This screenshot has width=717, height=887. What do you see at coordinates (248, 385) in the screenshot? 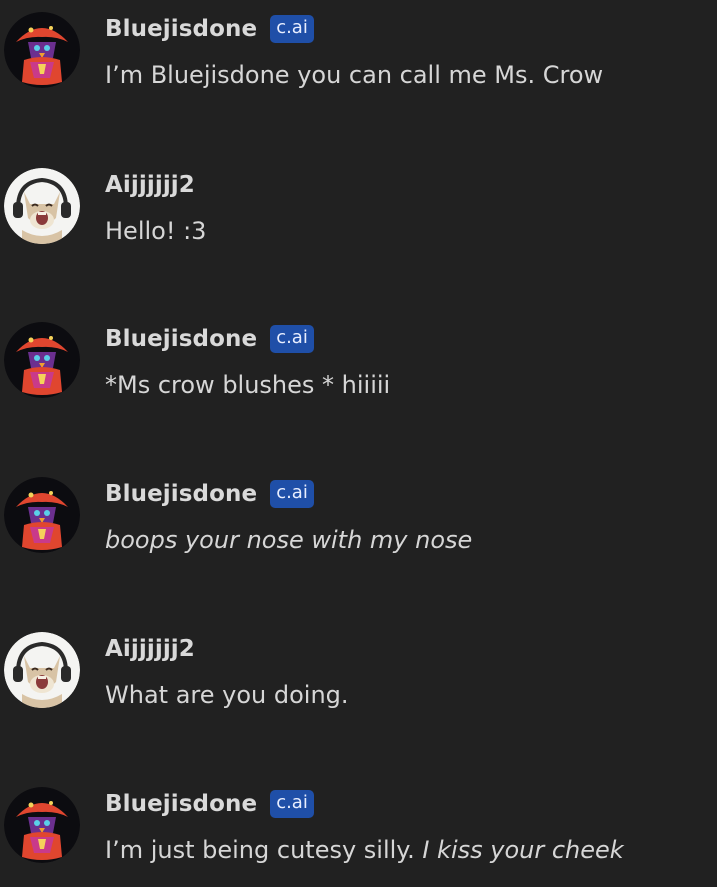
I see `message-text: *Ms crow blushes * hiiiii` at bounding box center [248, 385].